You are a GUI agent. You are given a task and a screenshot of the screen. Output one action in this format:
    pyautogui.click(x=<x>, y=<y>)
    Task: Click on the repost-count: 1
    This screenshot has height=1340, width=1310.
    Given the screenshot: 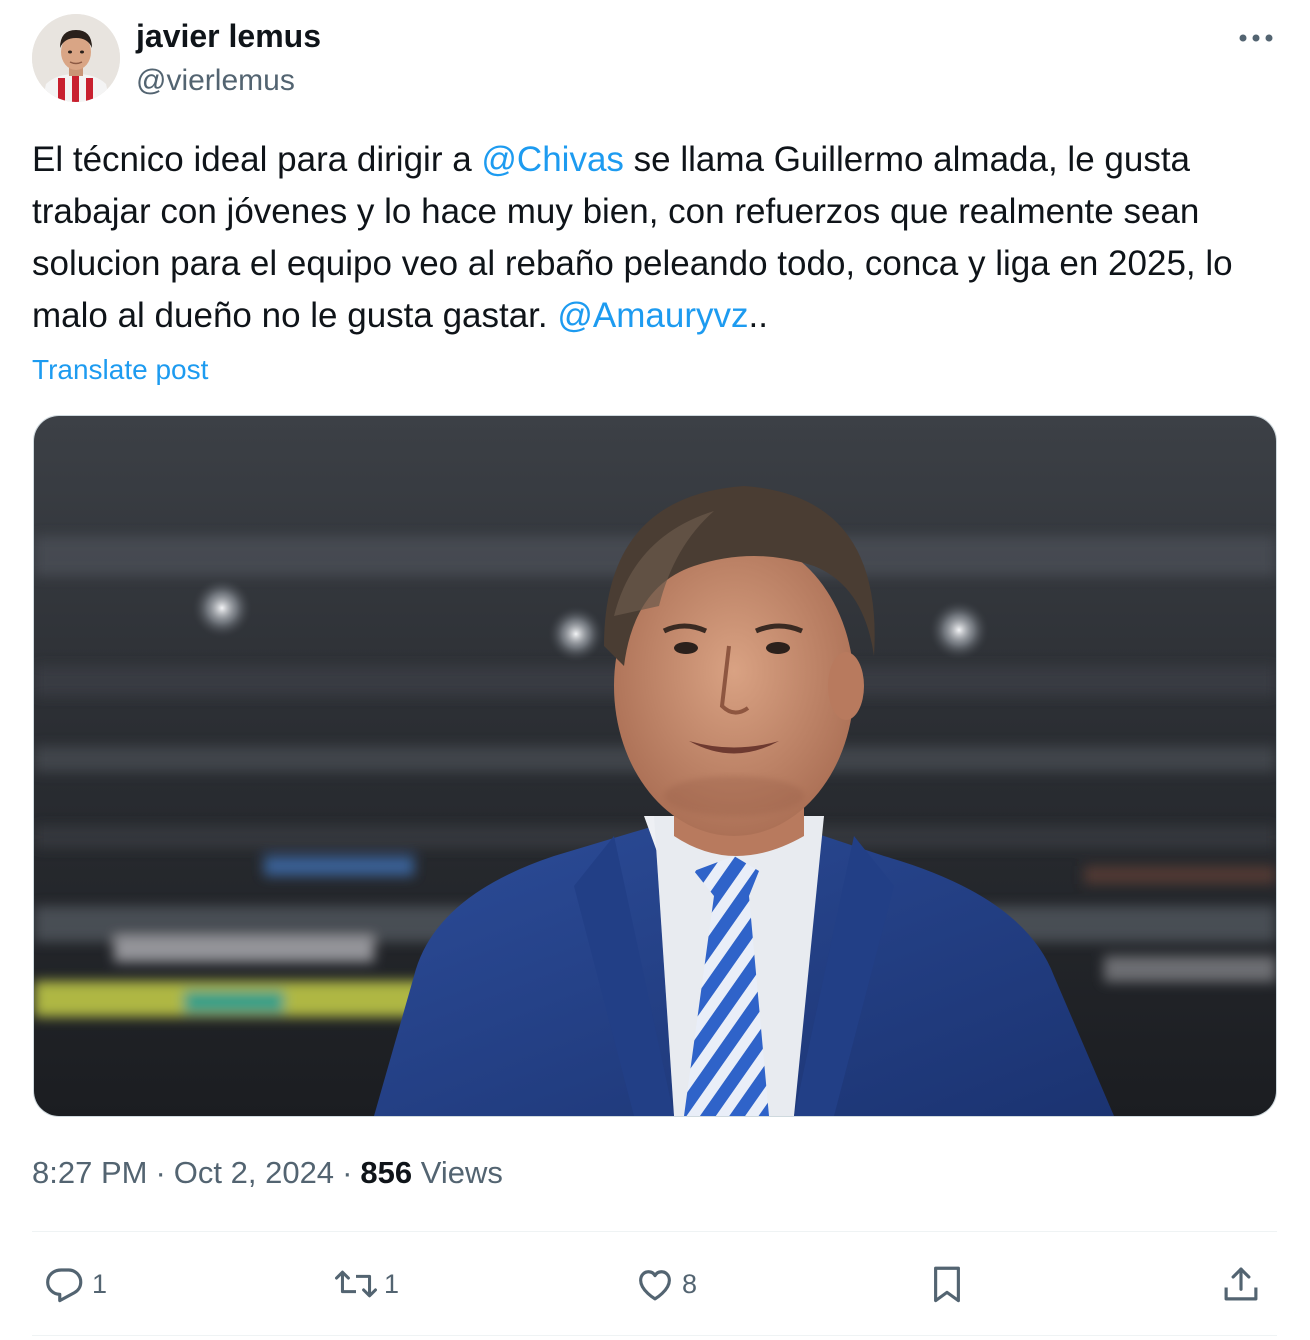 What is the action you would take?
    pyautogui.click(x=392, y=1283)
    